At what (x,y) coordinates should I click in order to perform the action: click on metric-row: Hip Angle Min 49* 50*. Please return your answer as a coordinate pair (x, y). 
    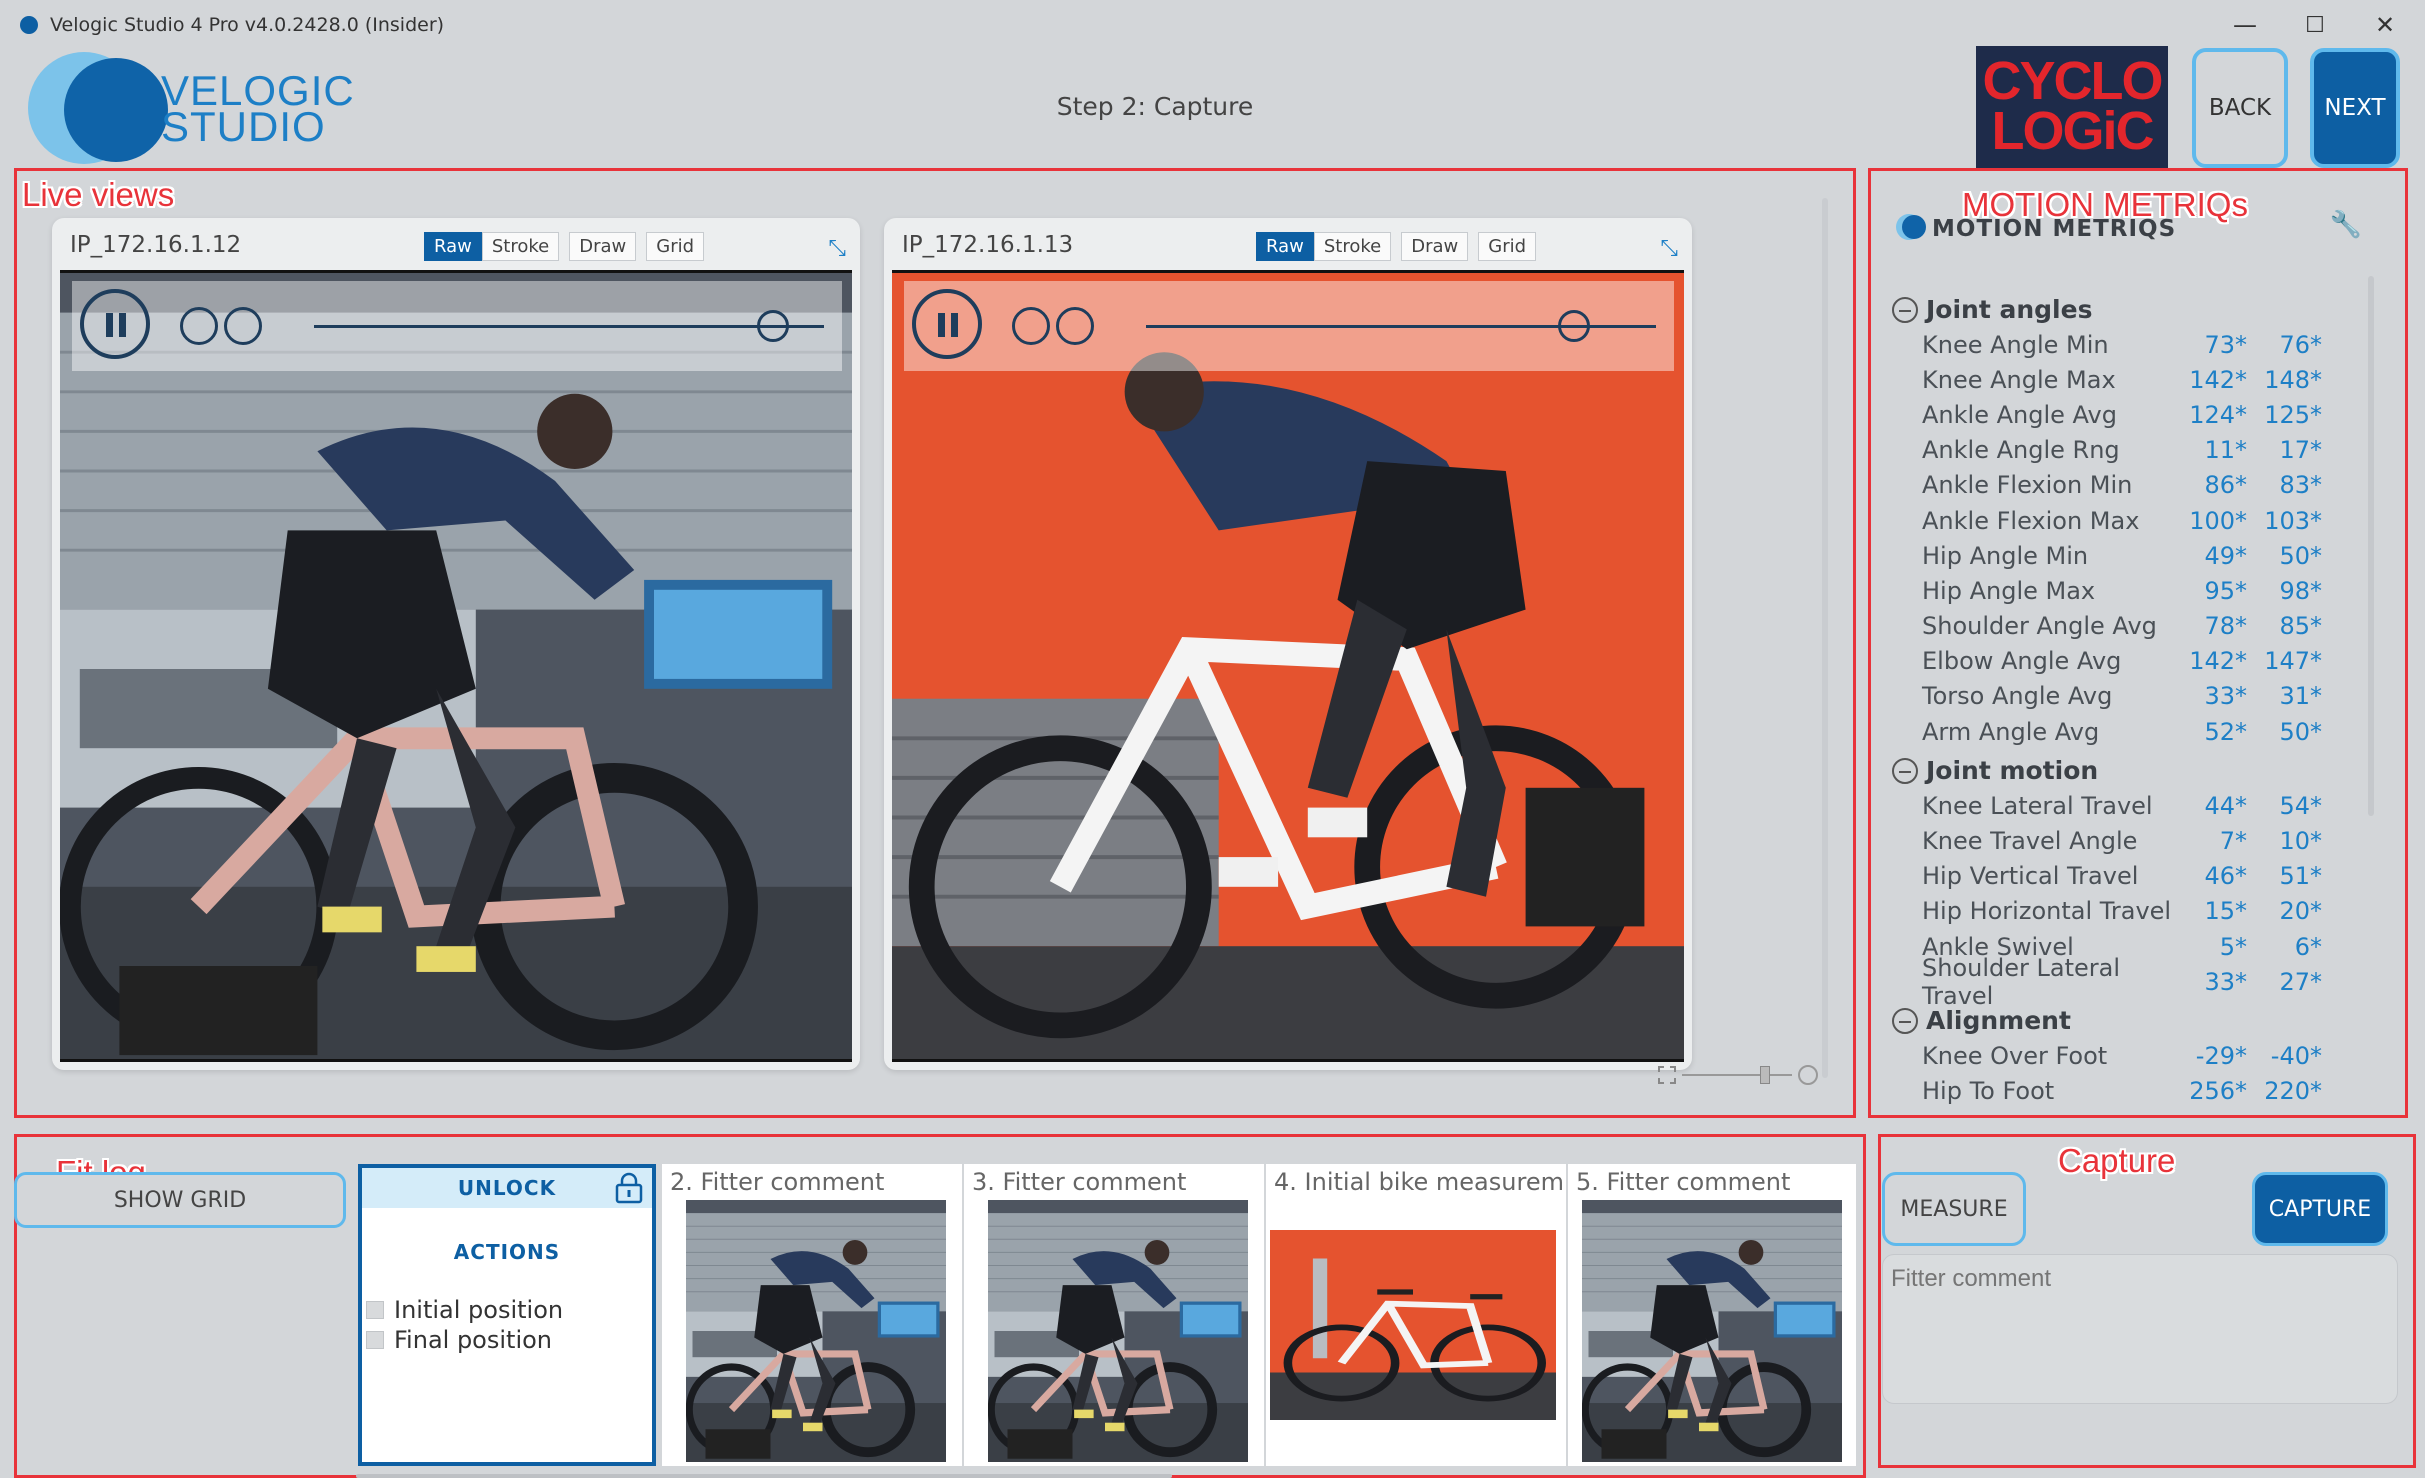
    Looking at the image, I should click on (2127, 555).